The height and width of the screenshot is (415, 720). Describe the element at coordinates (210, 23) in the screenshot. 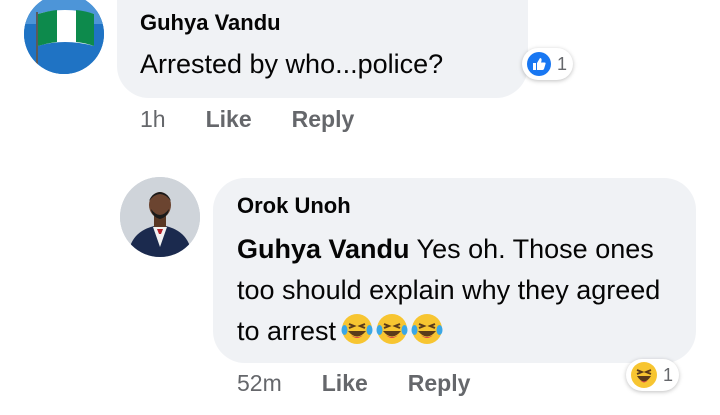

I see `comment-author: Guhya Vandu` at that location.